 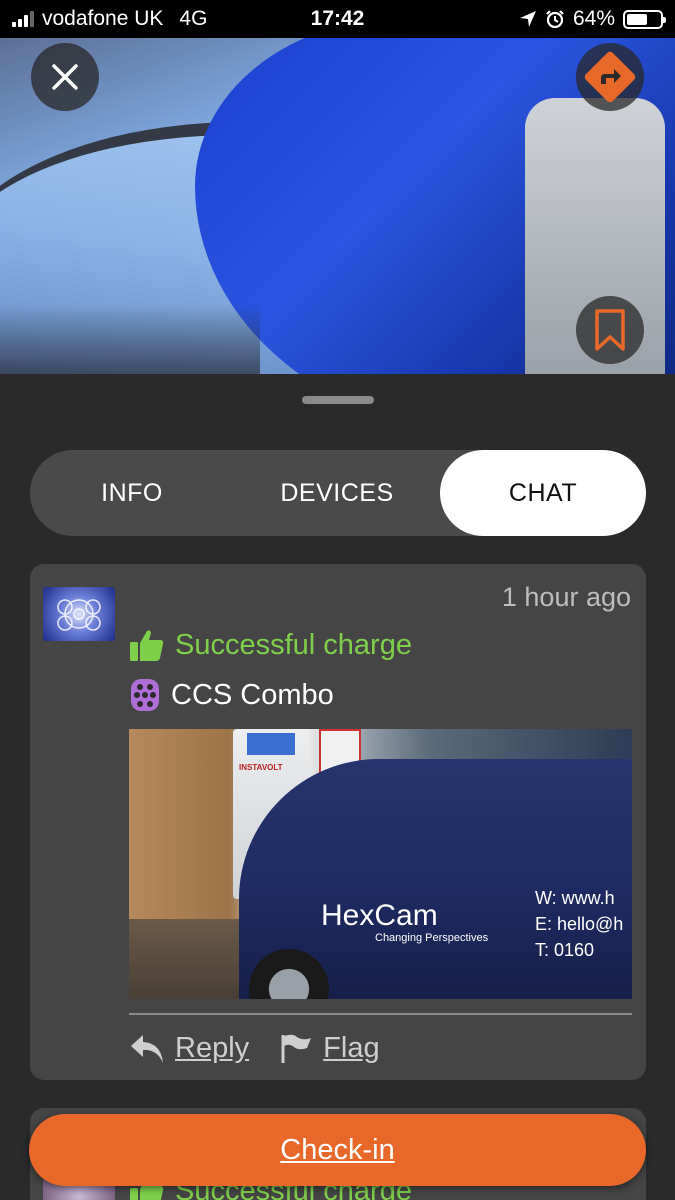 What do you see at coordinates (338, 400) in the screenshot?
I see `sheet-drag-handle` at bounding box center [338, 400].